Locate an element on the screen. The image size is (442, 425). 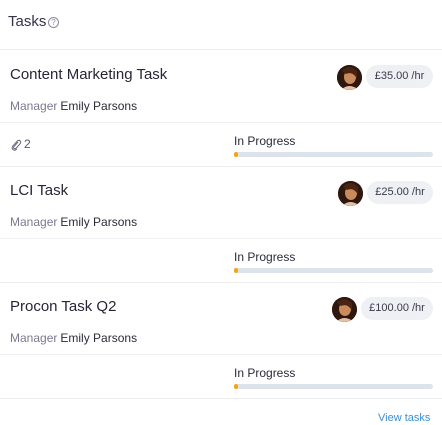
hourly-rate-badge: £25.00 /hr is located at coordinates (400, 192).